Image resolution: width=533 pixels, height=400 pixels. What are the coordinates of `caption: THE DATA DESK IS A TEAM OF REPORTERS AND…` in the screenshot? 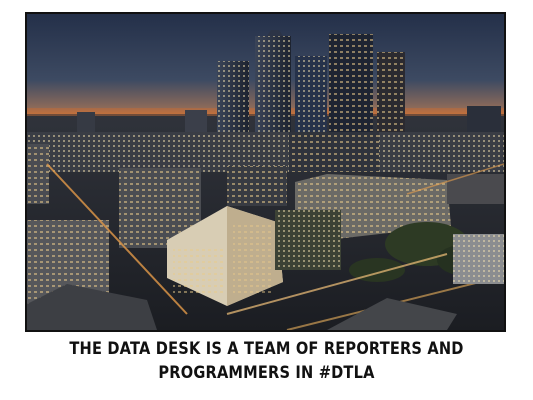 It's located at (266, 361).